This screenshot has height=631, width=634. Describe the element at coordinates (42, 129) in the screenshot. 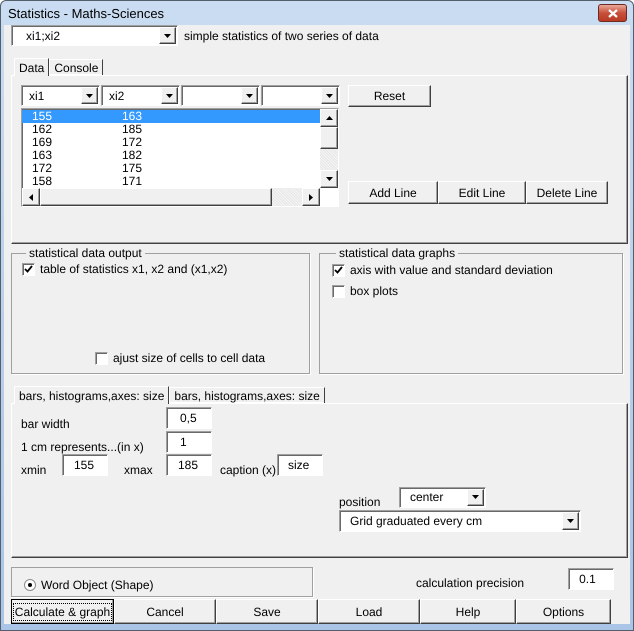

I see `list-cell-text: 162` at that location.